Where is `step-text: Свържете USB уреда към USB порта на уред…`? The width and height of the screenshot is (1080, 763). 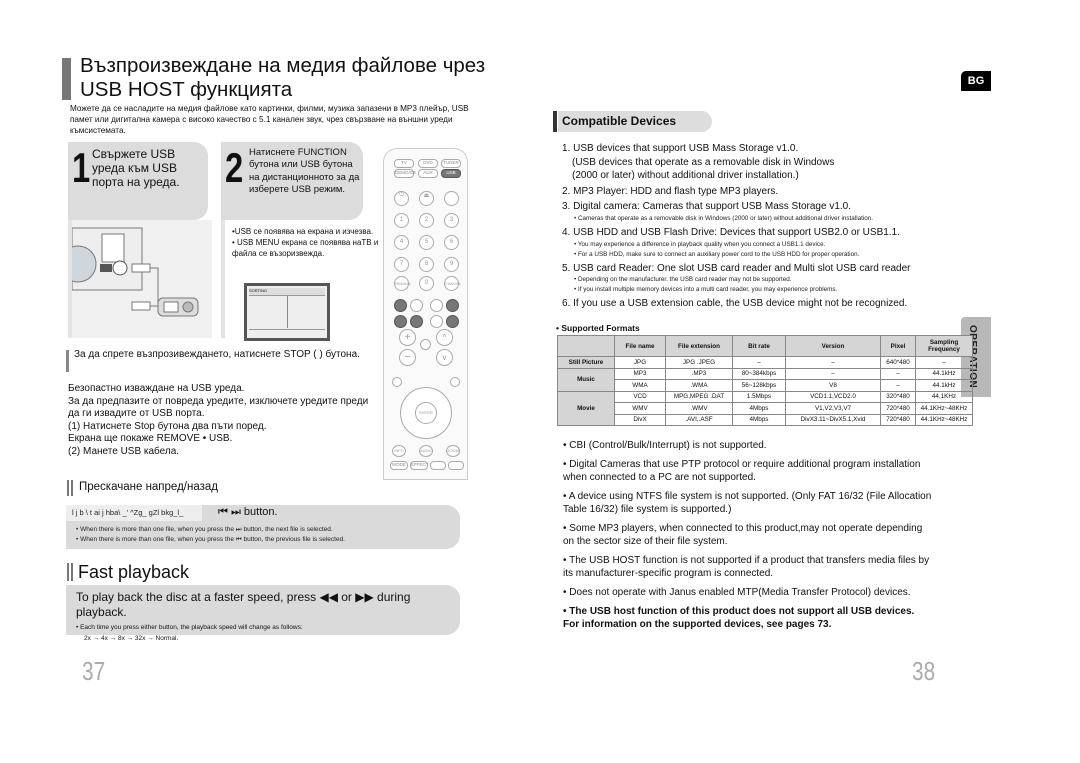
step-text: Свържете USB уреда към USB порта на уред… is located at coordinates (136, 168).